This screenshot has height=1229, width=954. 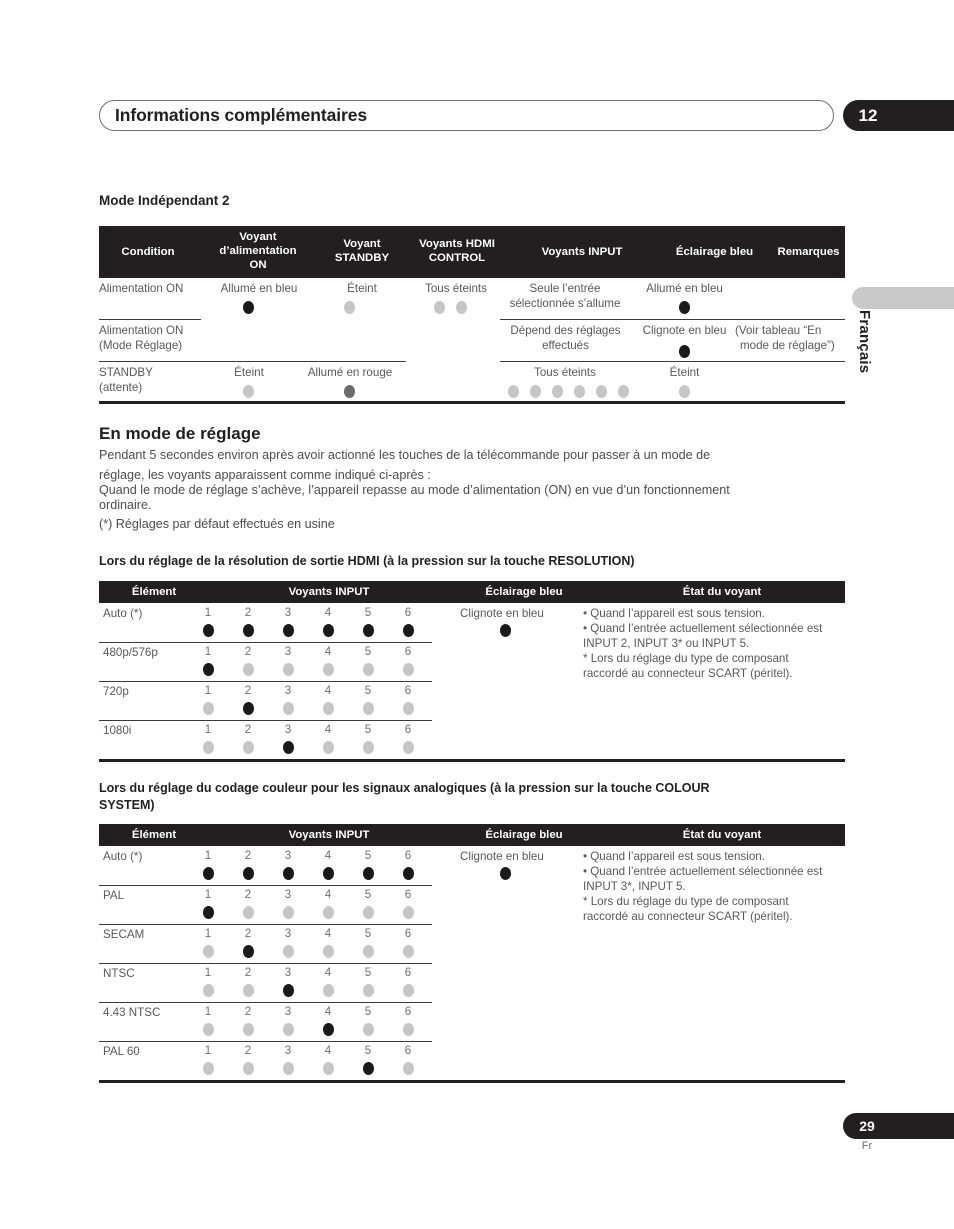 I want to click on table2-row4-label: 1080i, so click(x=117, y=730).